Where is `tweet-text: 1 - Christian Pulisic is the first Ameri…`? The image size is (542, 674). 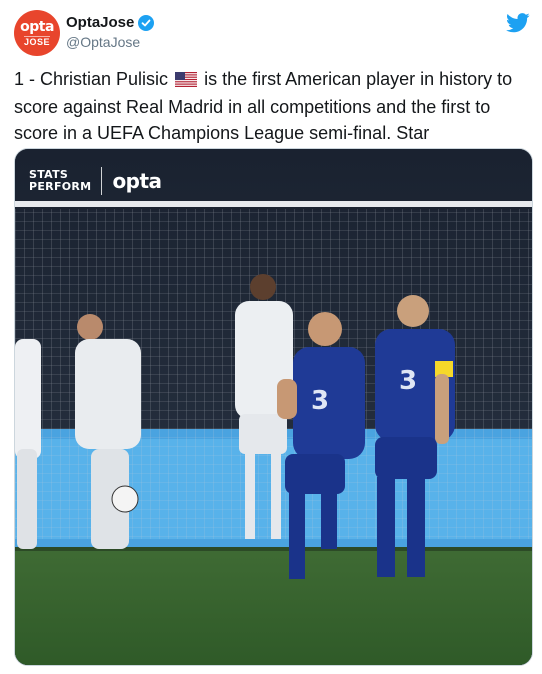 tweet-text: 1 - Christian Pulisic is the first Ameri… is located at coordinates (272, 106).